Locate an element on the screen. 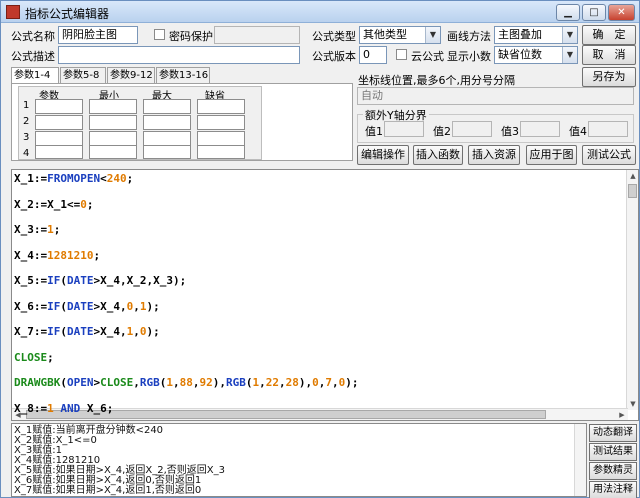  formula-desc-label: 公式描述 is located at coordinates (33, 56).